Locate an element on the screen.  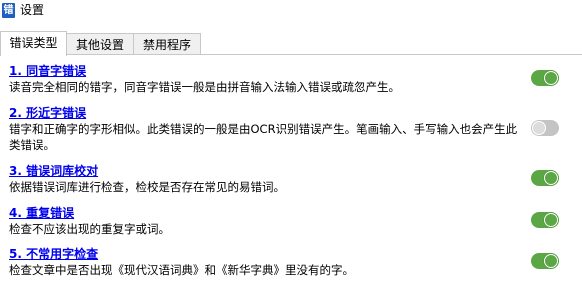
item-title-link: 4. 重复错误 is located at coordinates (41, 213).